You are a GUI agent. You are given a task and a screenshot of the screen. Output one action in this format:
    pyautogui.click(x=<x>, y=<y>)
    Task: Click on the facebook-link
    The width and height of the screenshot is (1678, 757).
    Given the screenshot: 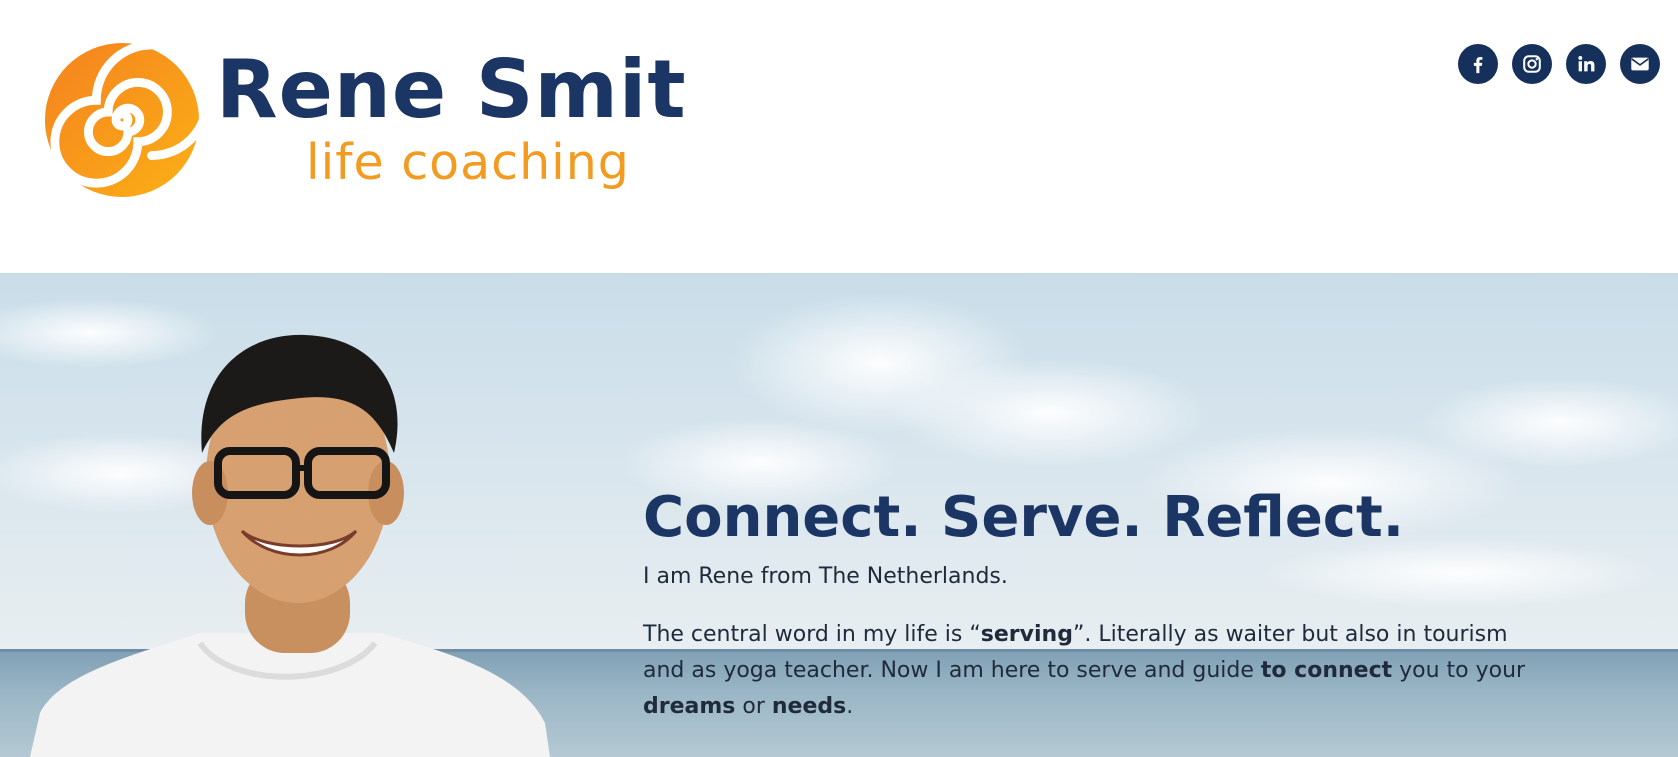 What is the action you would take?
    pyautogui.click(x=1478, y=64)
    